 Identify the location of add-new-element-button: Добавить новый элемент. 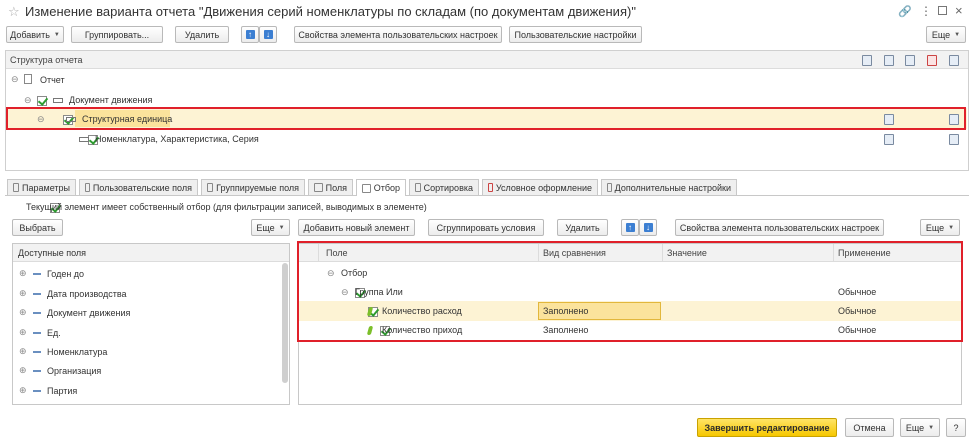
(356, 227).